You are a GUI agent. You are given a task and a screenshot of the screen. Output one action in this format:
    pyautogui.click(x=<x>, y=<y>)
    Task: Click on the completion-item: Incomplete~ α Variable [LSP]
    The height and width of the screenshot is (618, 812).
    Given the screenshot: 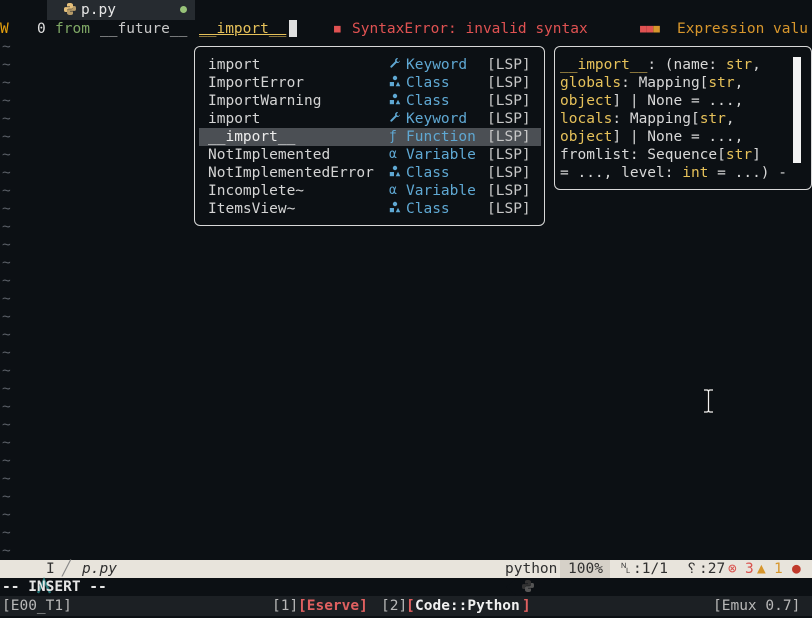 What is the action you would take?
    pyautogui.click(x=370, y=191)
    